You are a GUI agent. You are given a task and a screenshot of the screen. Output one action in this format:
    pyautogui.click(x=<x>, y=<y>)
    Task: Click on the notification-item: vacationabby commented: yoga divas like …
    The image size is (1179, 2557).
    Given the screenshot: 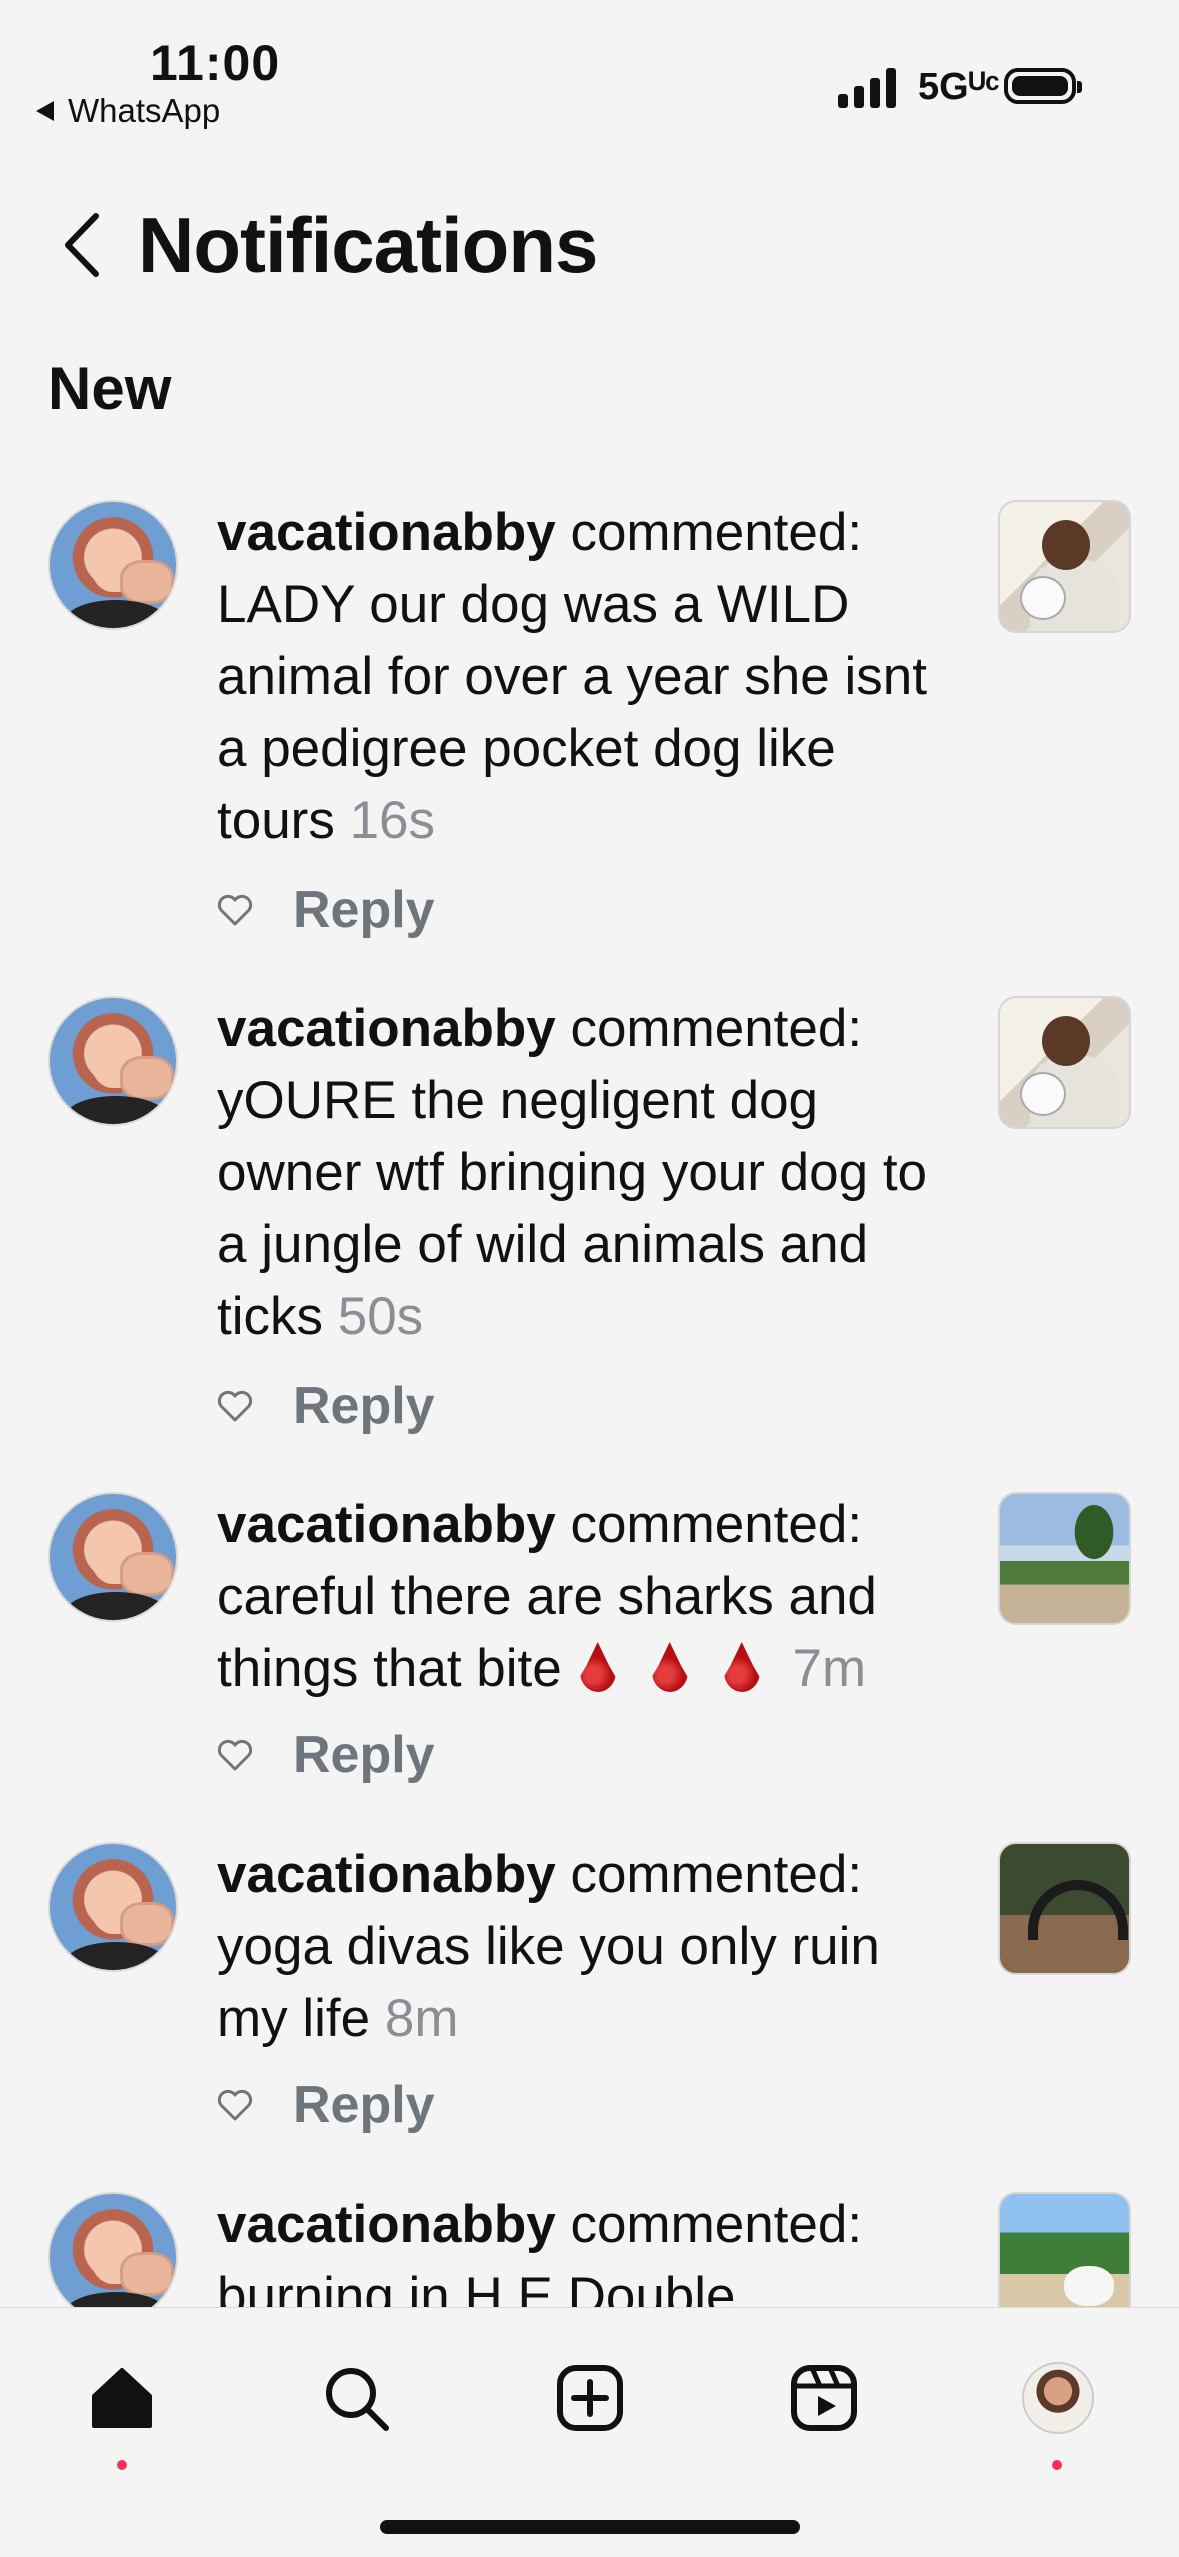 What is the action you would take?
    pyautogui.click(x=589, y=2002)
    